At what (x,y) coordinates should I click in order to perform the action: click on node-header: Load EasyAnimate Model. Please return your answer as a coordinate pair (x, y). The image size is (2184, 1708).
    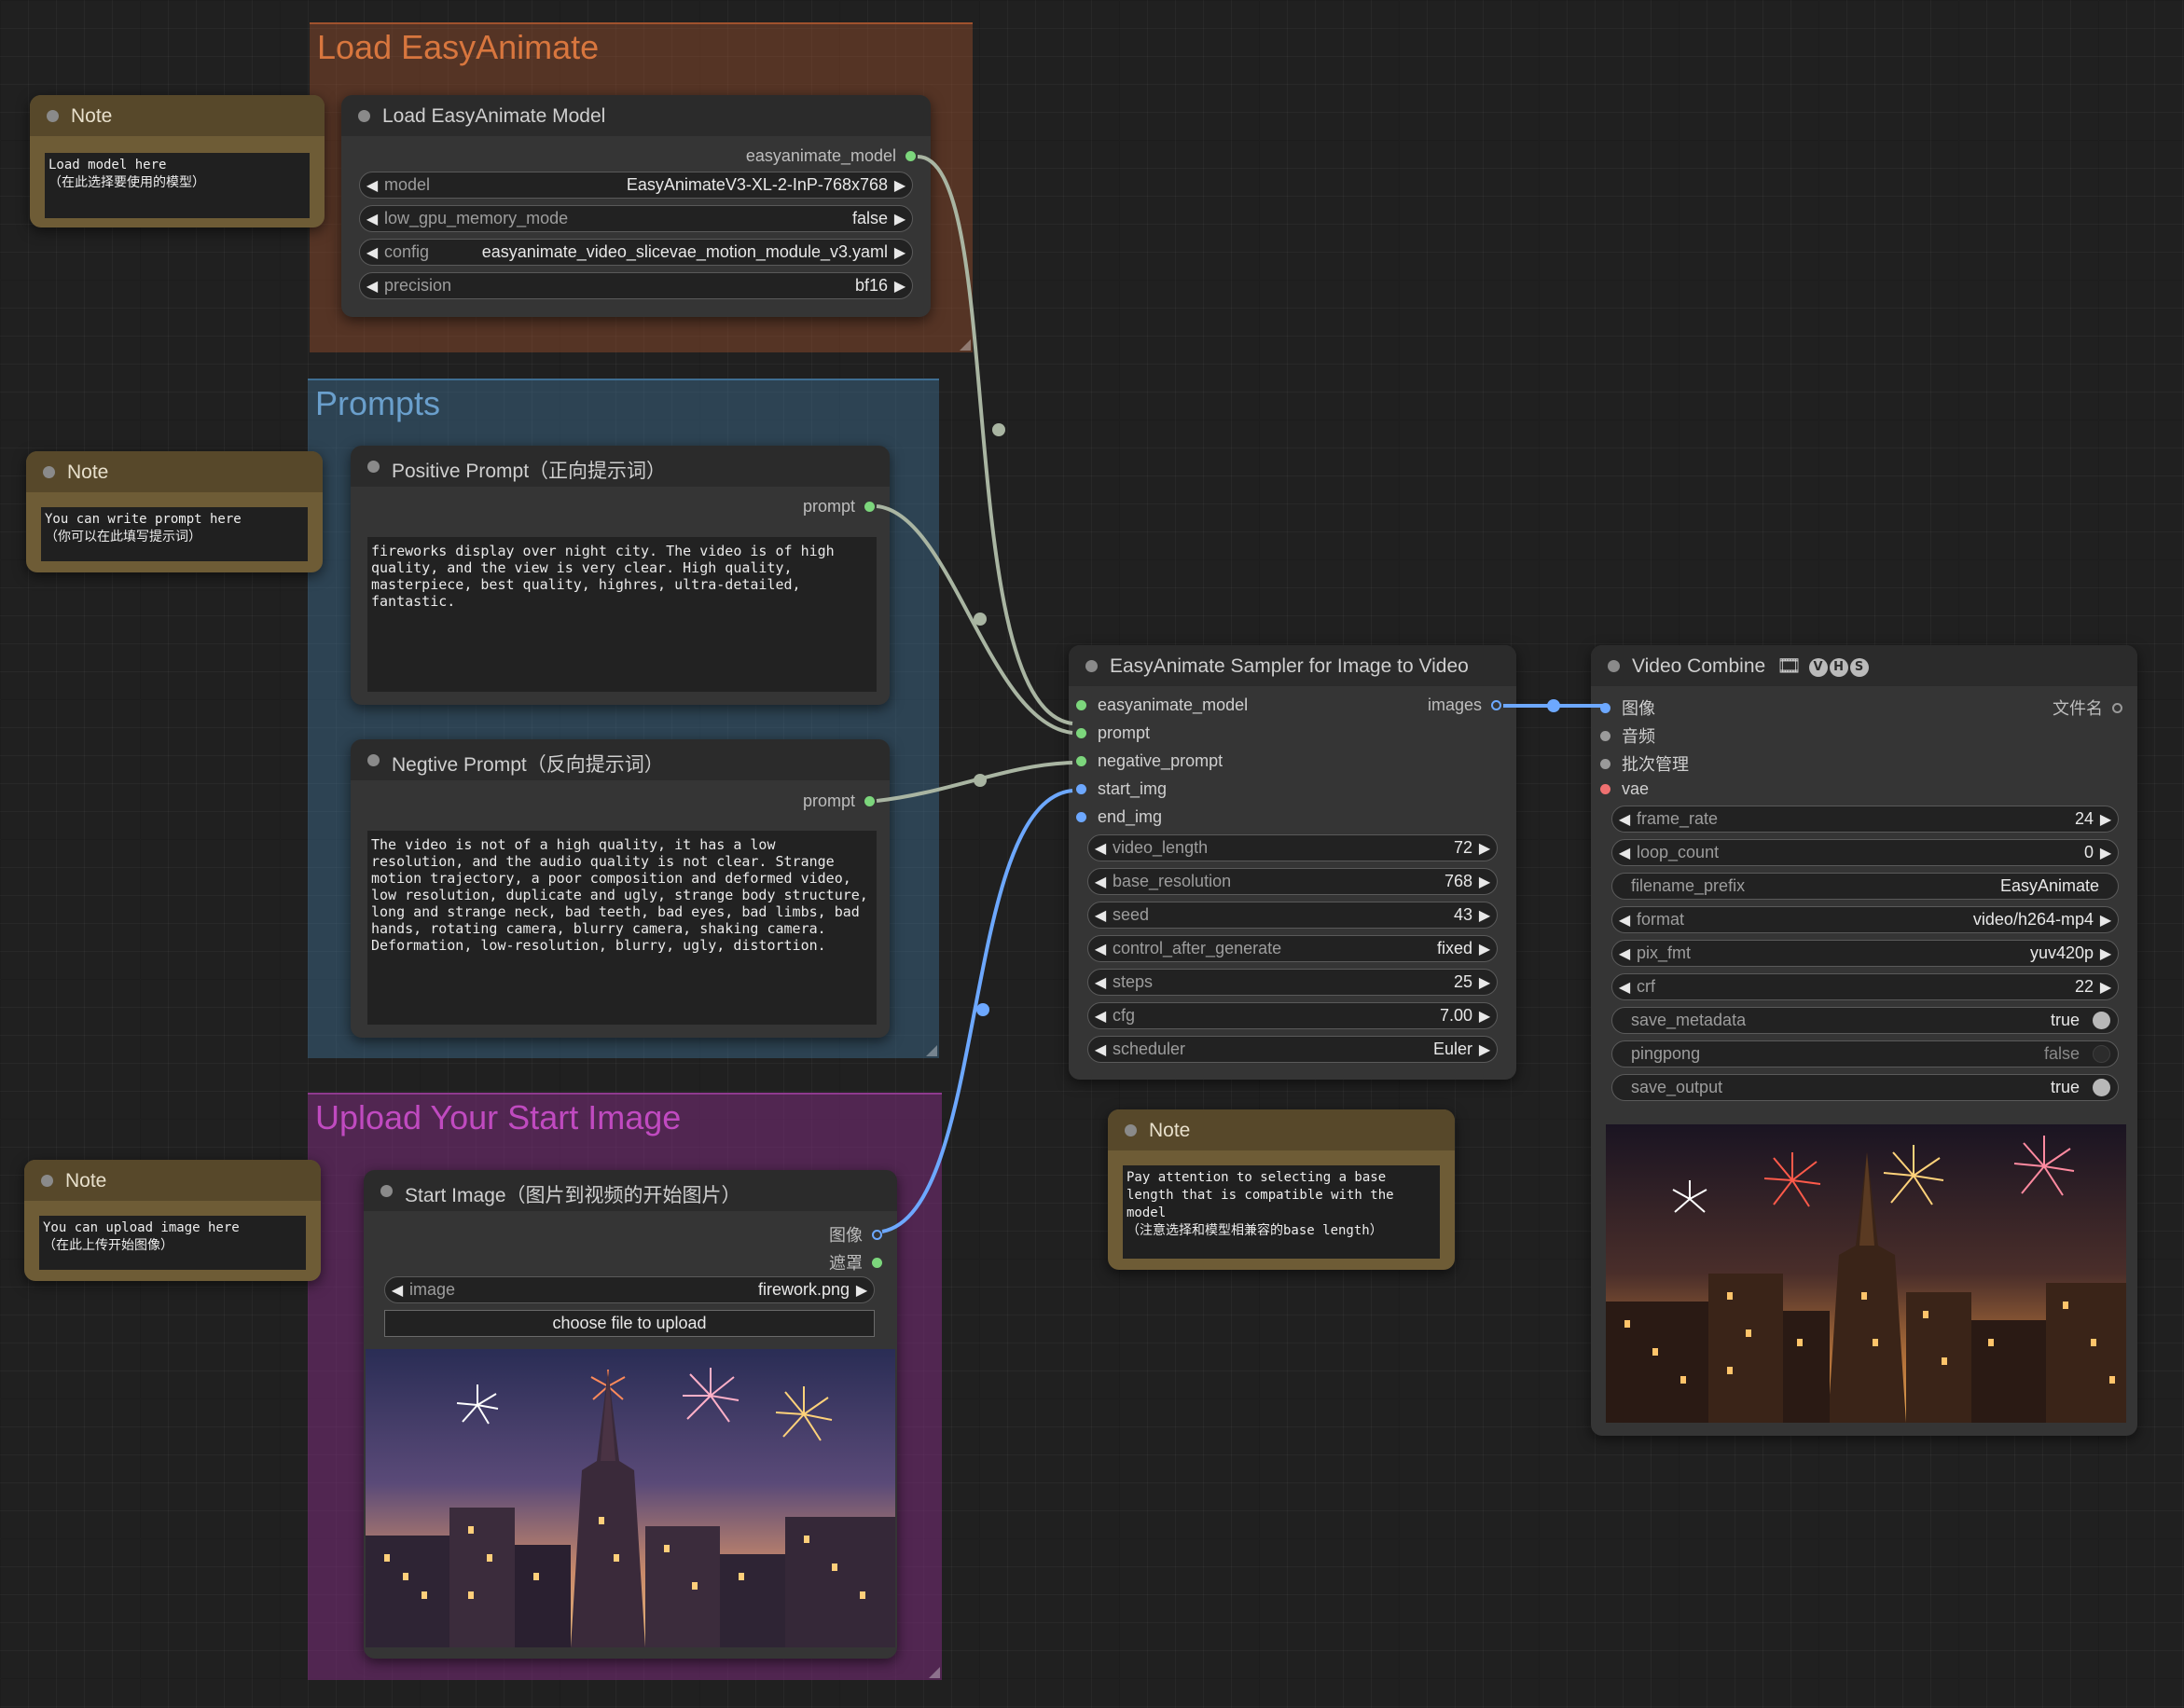
    Looking at the image, I should click on (636, 116).